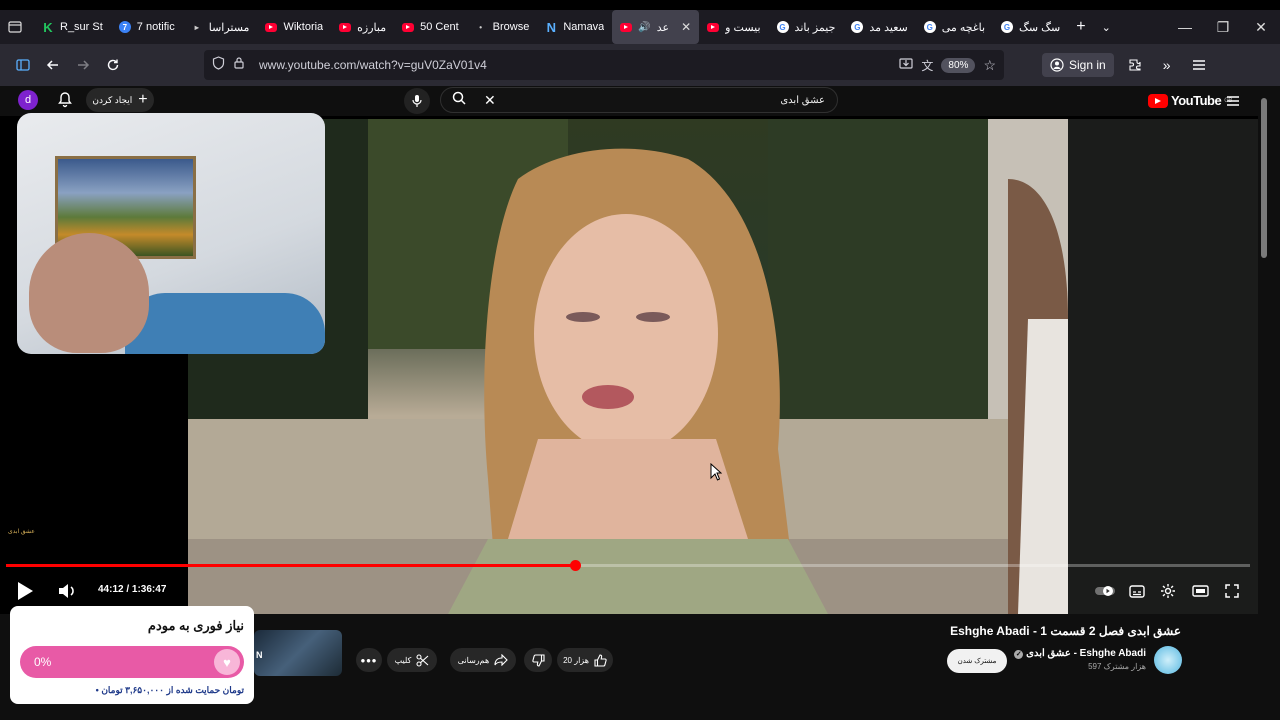 Image resolution: width=1280 pixels, height=720 pixels. Describe the element at coordinates (195, 625) in the screenshot. I see `donation-title: نیاز فوری به مودم` at that location.